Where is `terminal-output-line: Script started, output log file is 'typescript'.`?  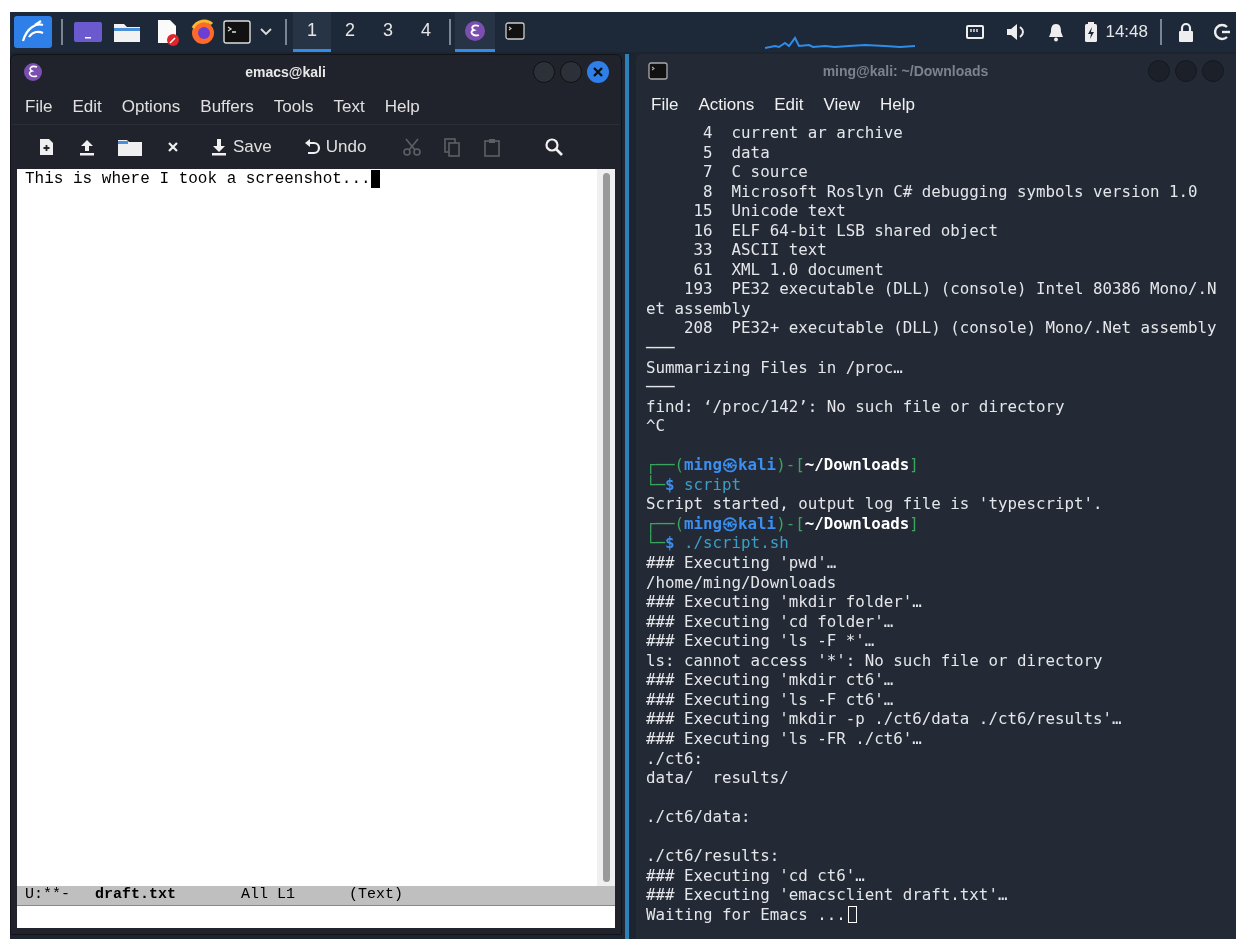
terminal-output-line: Script started, output log file is 'typescript'. is located at coordinates (875, 504).